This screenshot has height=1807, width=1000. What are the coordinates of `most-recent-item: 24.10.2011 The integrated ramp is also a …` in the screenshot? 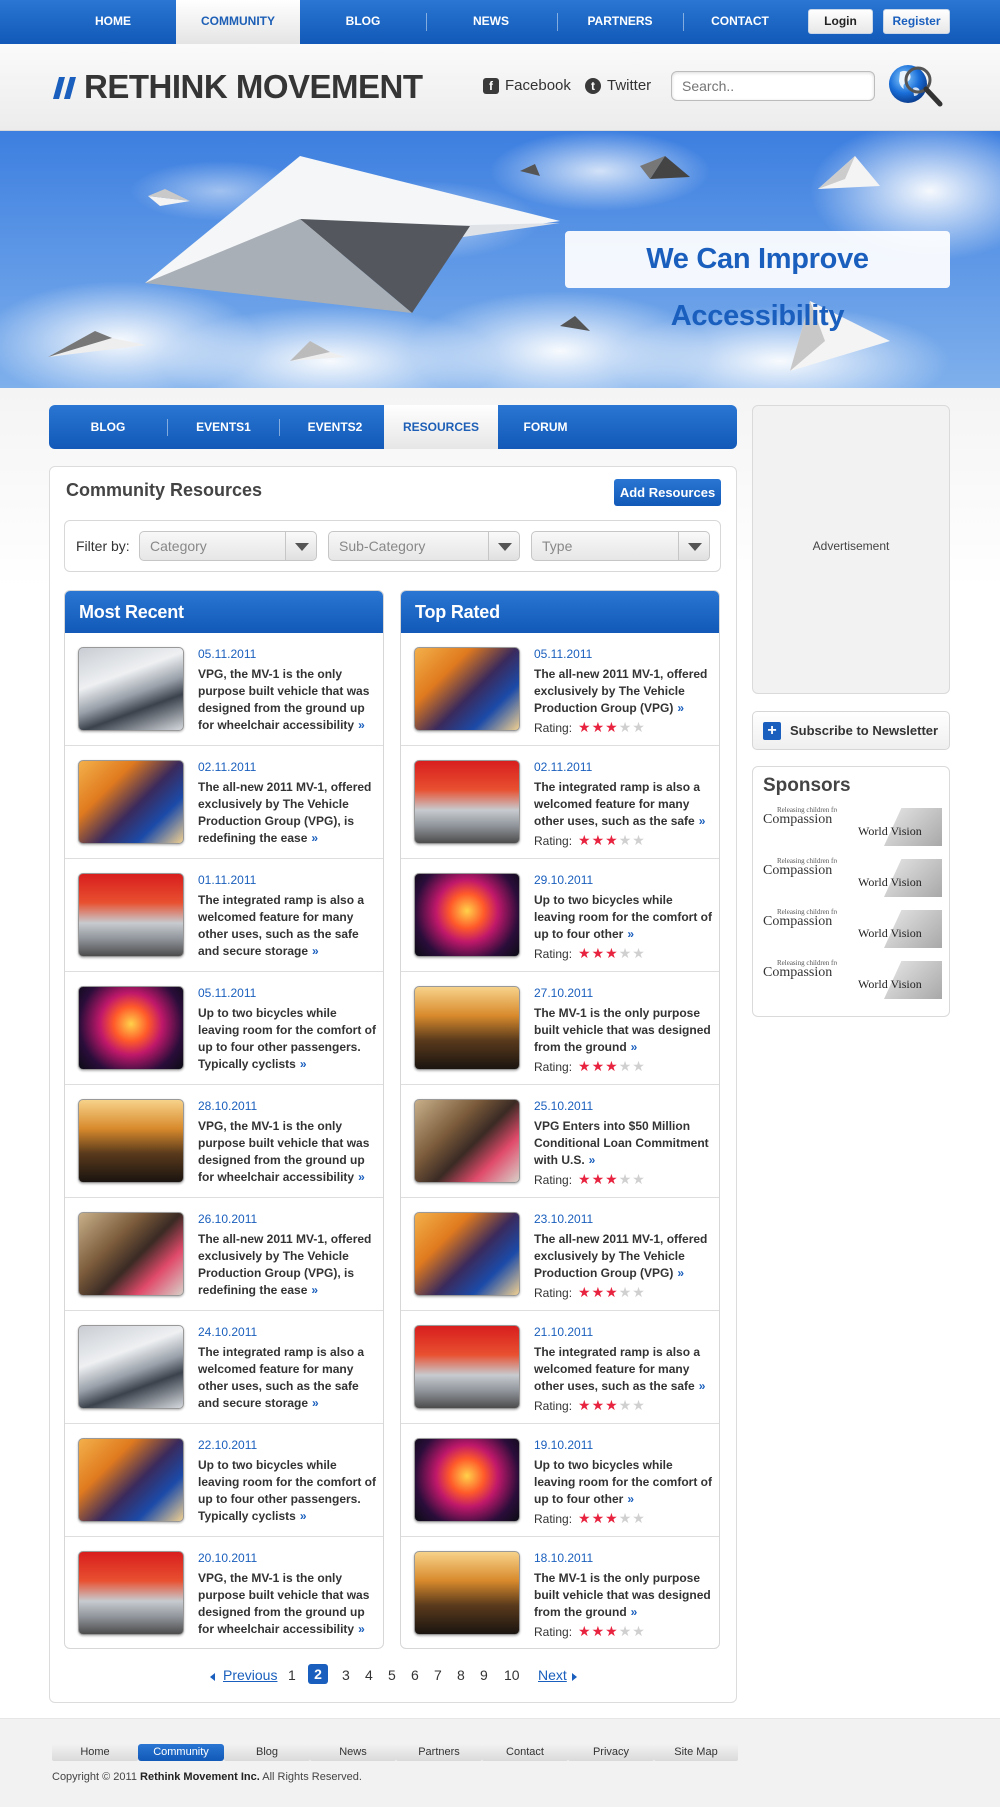 It's located at (224, 1367).